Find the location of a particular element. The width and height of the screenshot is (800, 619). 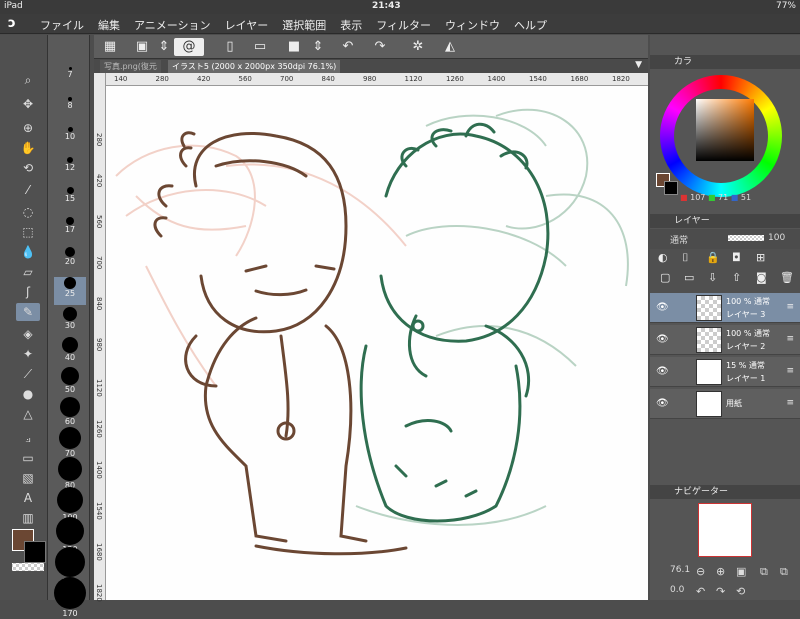

brush-size-80: 80 is located at coordinates (70, 473).